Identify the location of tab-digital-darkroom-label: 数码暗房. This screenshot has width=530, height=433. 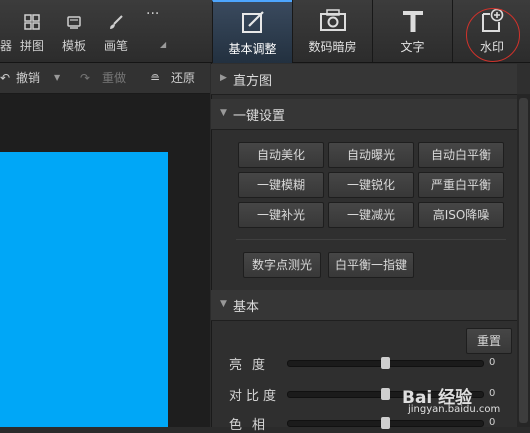
(332, 47).